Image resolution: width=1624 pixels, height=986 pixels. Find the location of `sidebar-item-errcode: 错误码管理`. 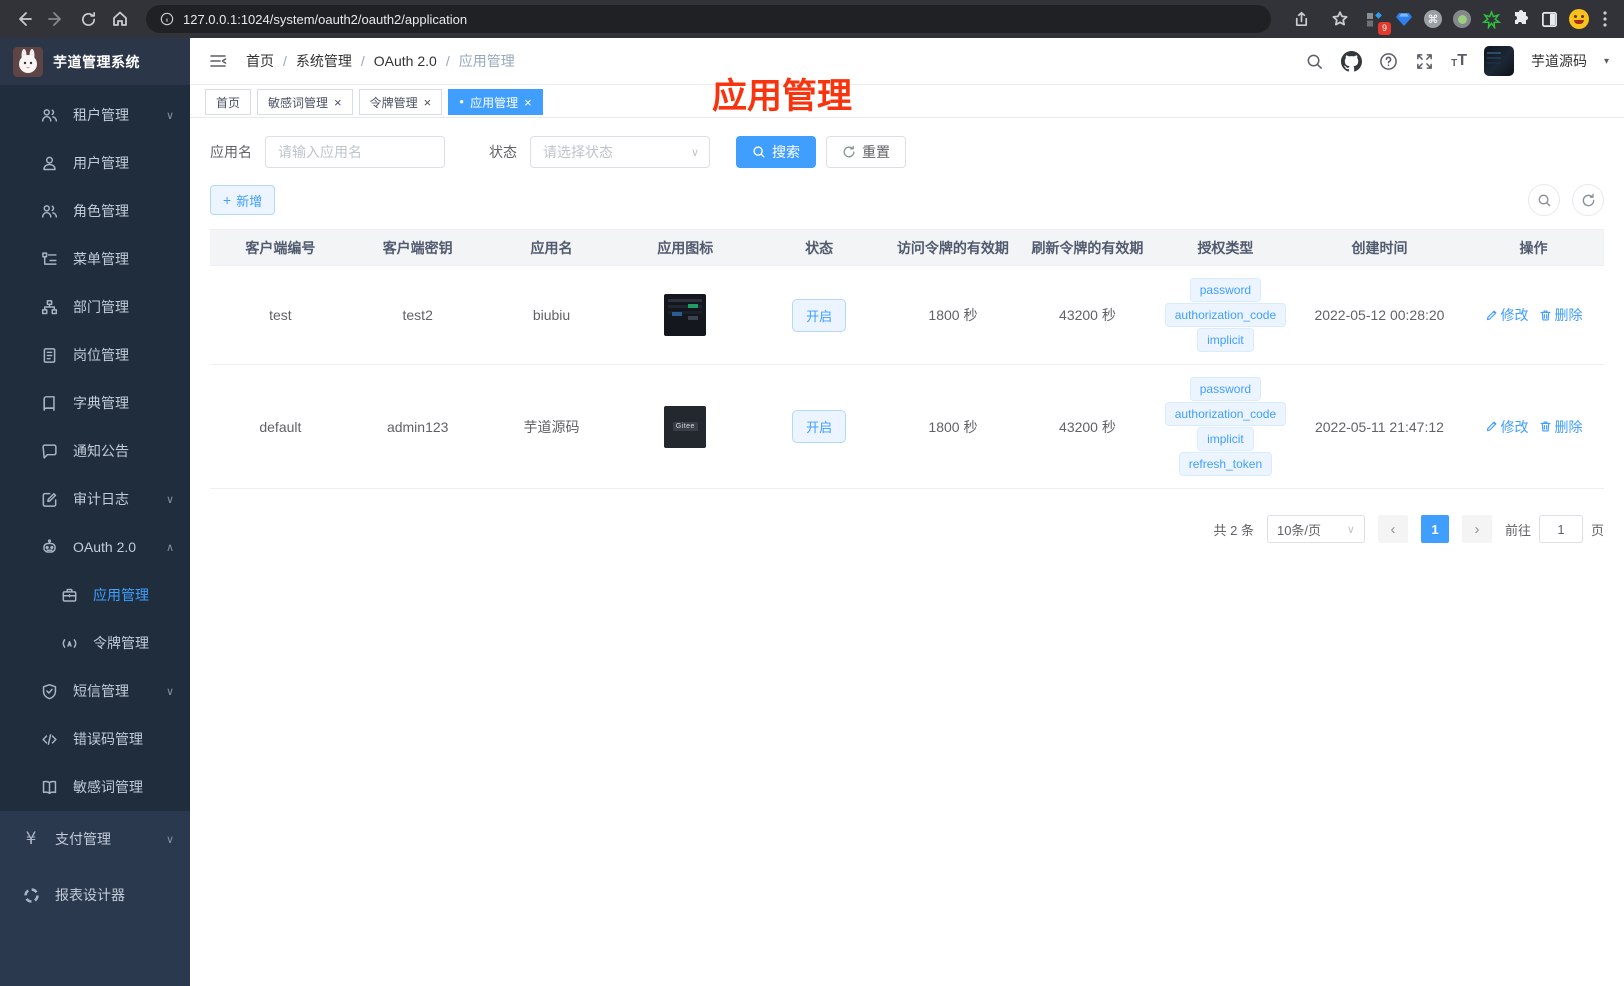

sidebar-item-errcode: 错误码管理 is located at coordinates (95, 739).